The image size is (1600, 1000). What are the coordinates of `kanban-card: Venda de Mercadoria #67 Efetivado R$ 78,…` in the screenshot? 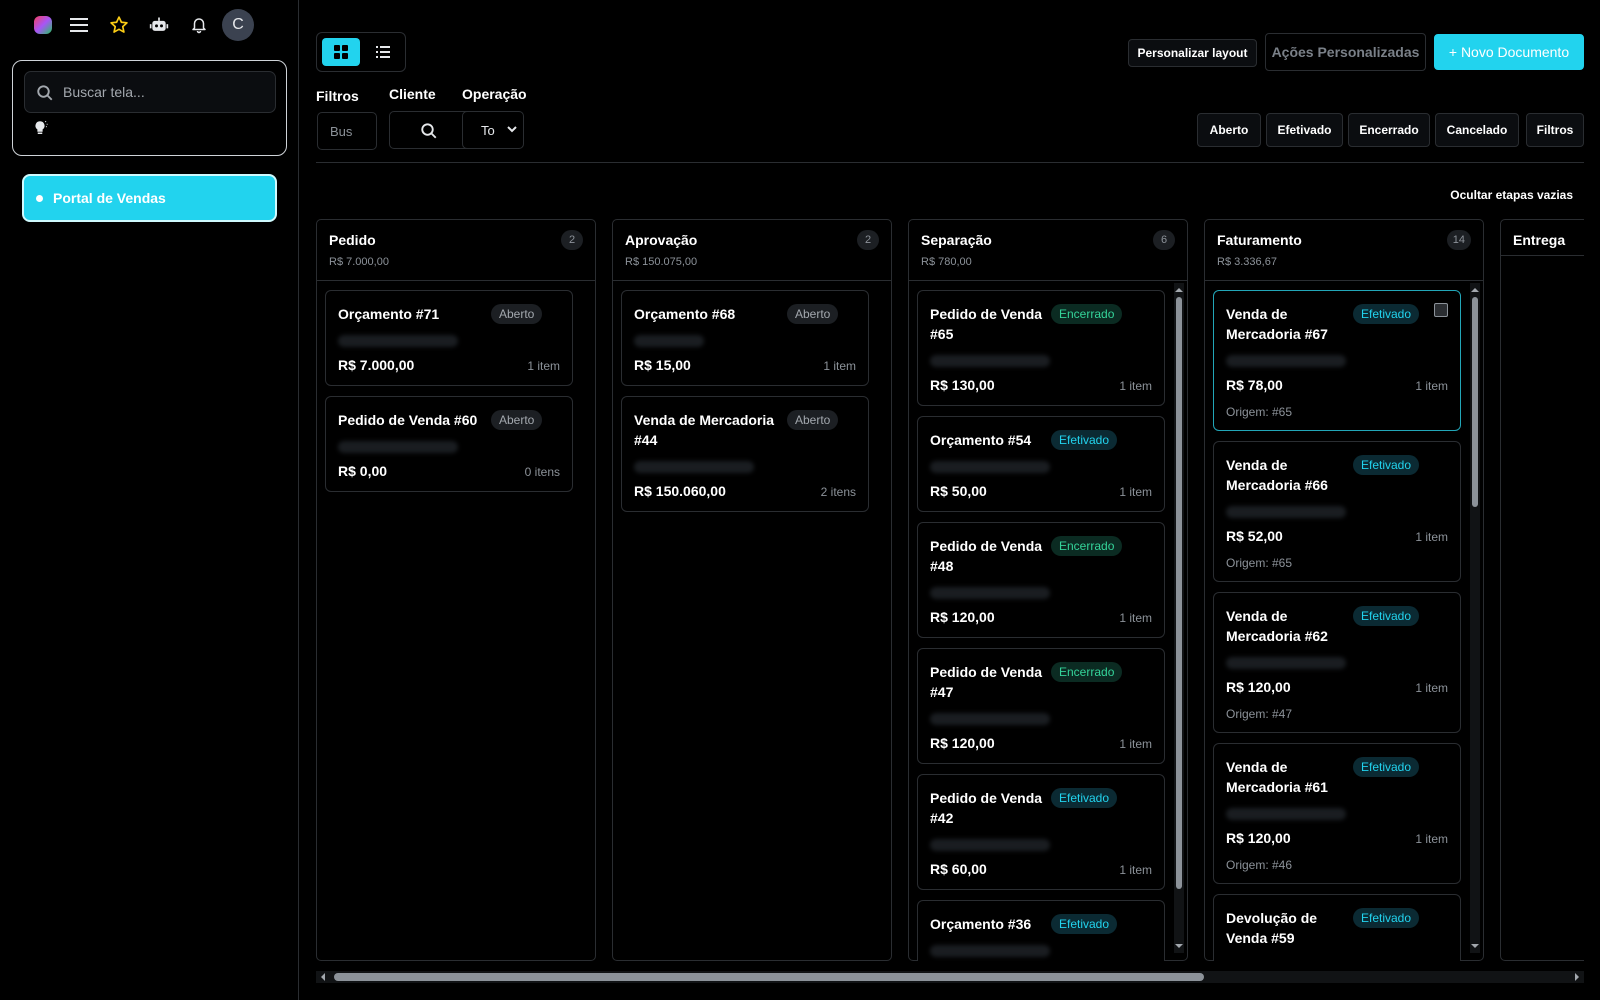 It's located at (1337, 360).